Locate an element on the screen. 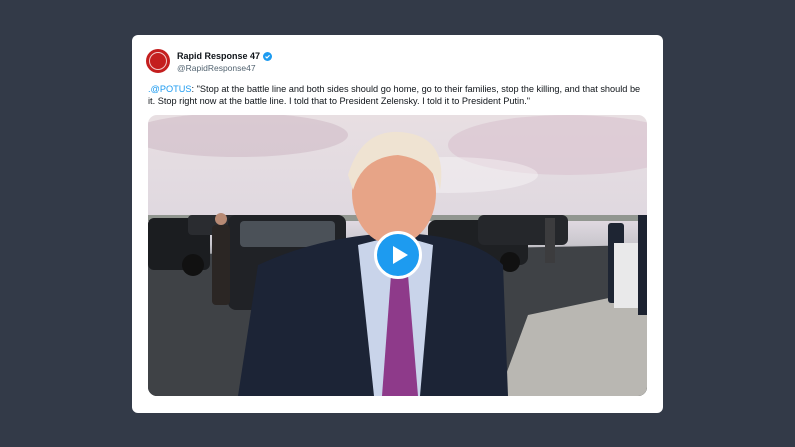 The height and width of the screenshot is (447, 795). verified-badge-icon is located at coordinates (268, 56).